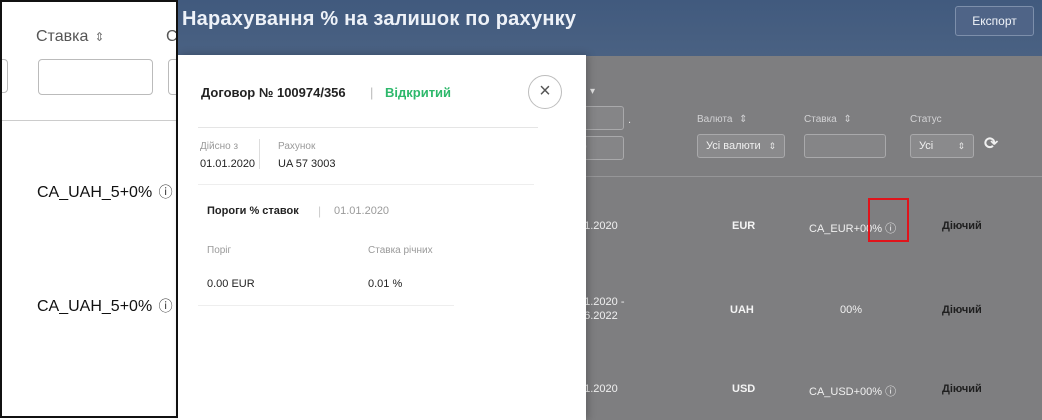 This screenshot has width=1042, height=420. I want to click on currency-cell: UAH, so click(742, 310).